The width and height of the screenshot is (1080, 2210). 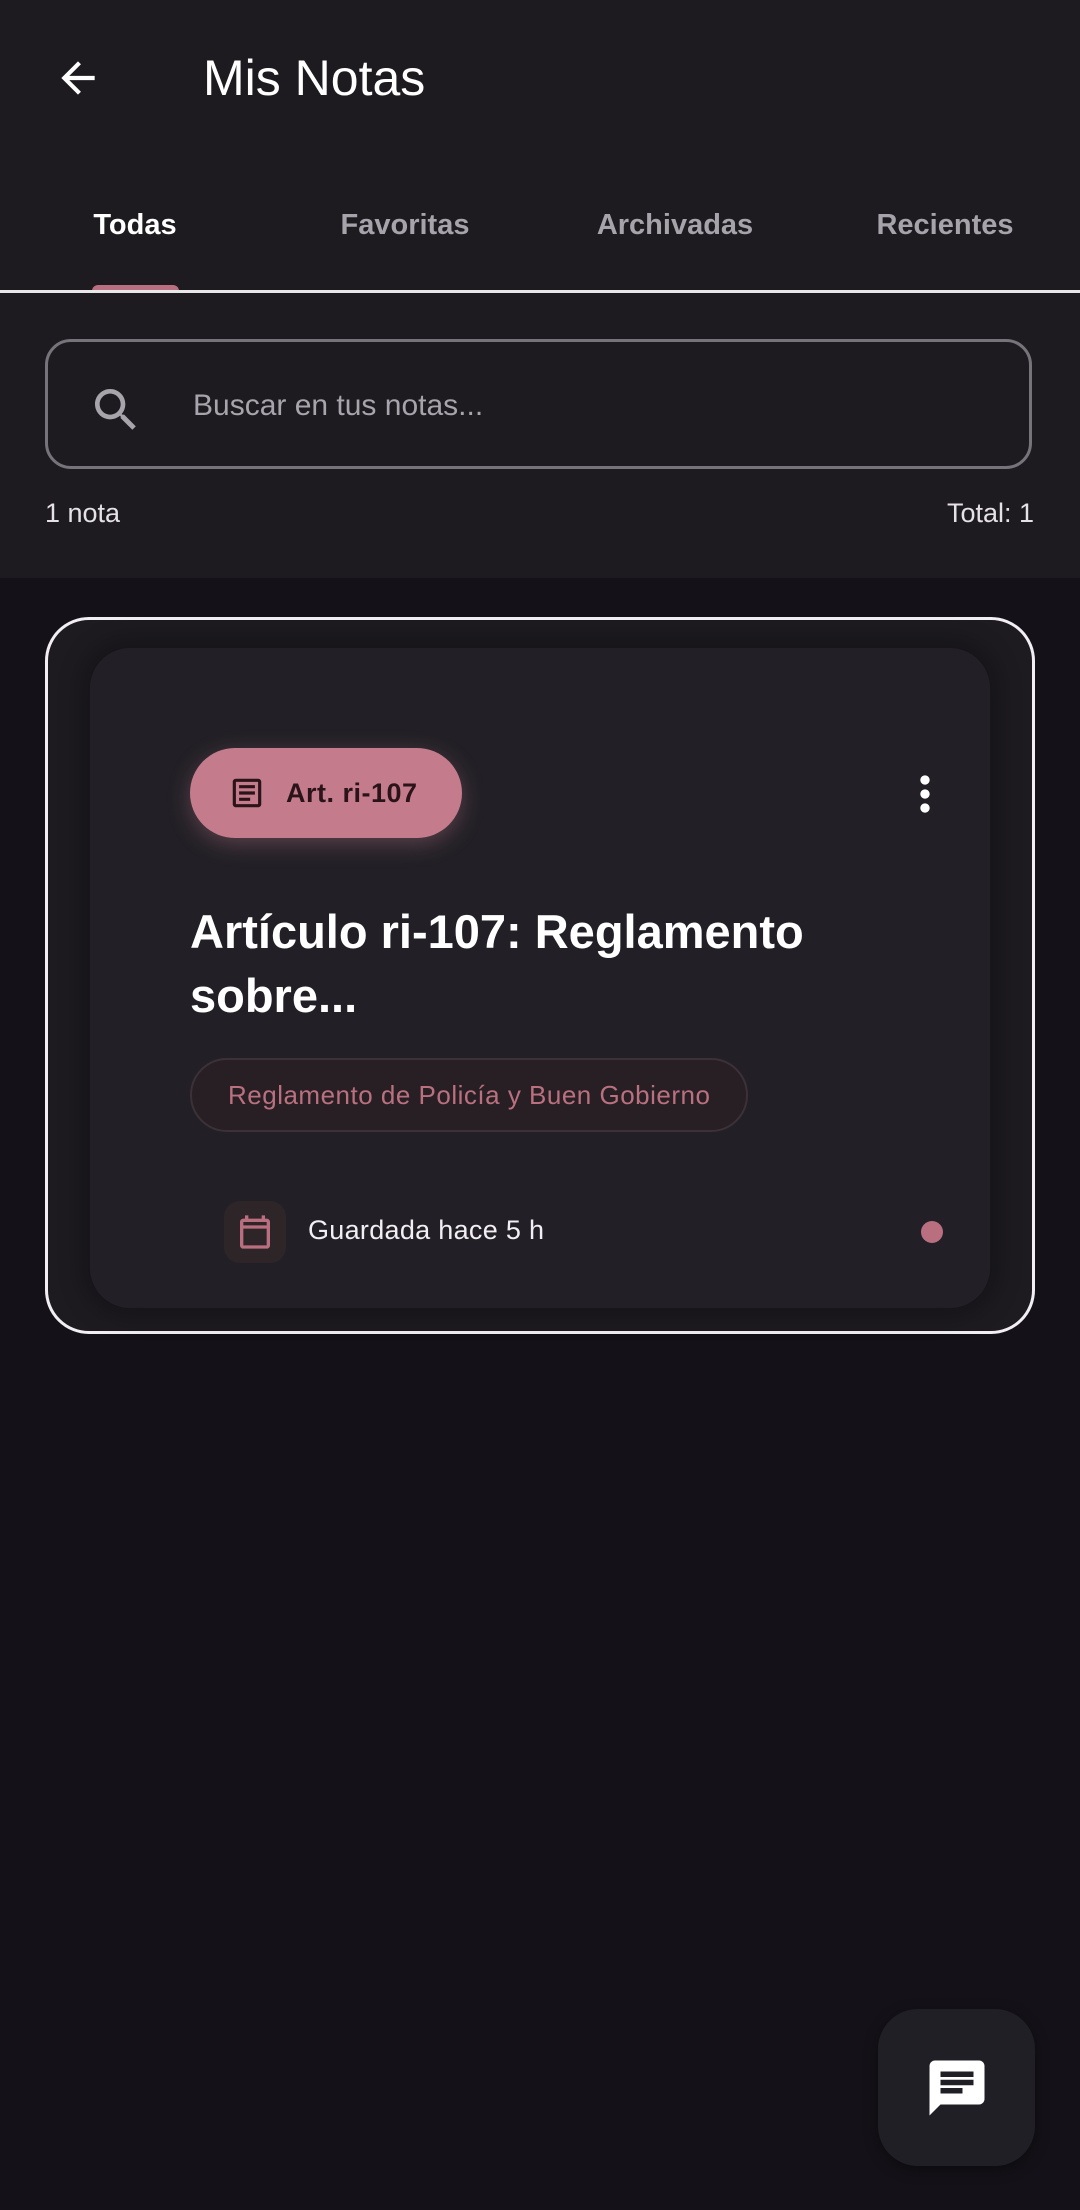 I want to click on tab-todas: Todas, so click(x=135, y=227).